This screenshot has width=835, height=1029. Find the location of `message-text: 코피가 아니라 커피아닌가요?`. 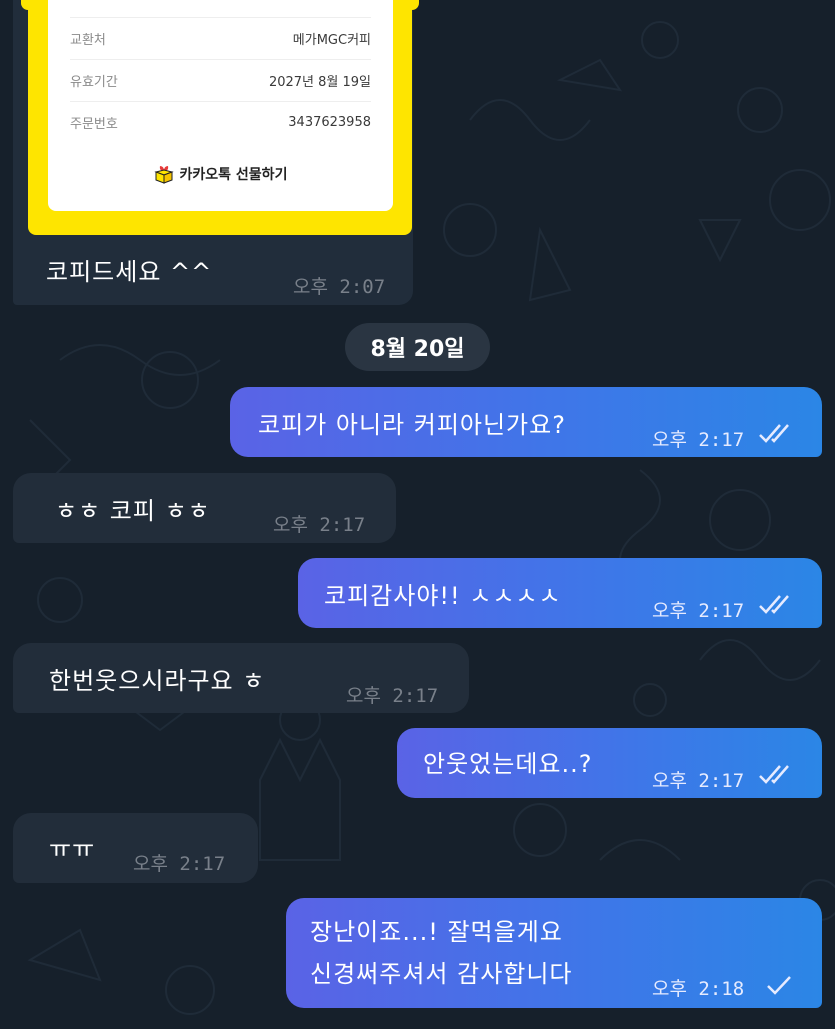

message-text: 코피가 아니라 커피아닌가요? is located at coordinates (412, 425).